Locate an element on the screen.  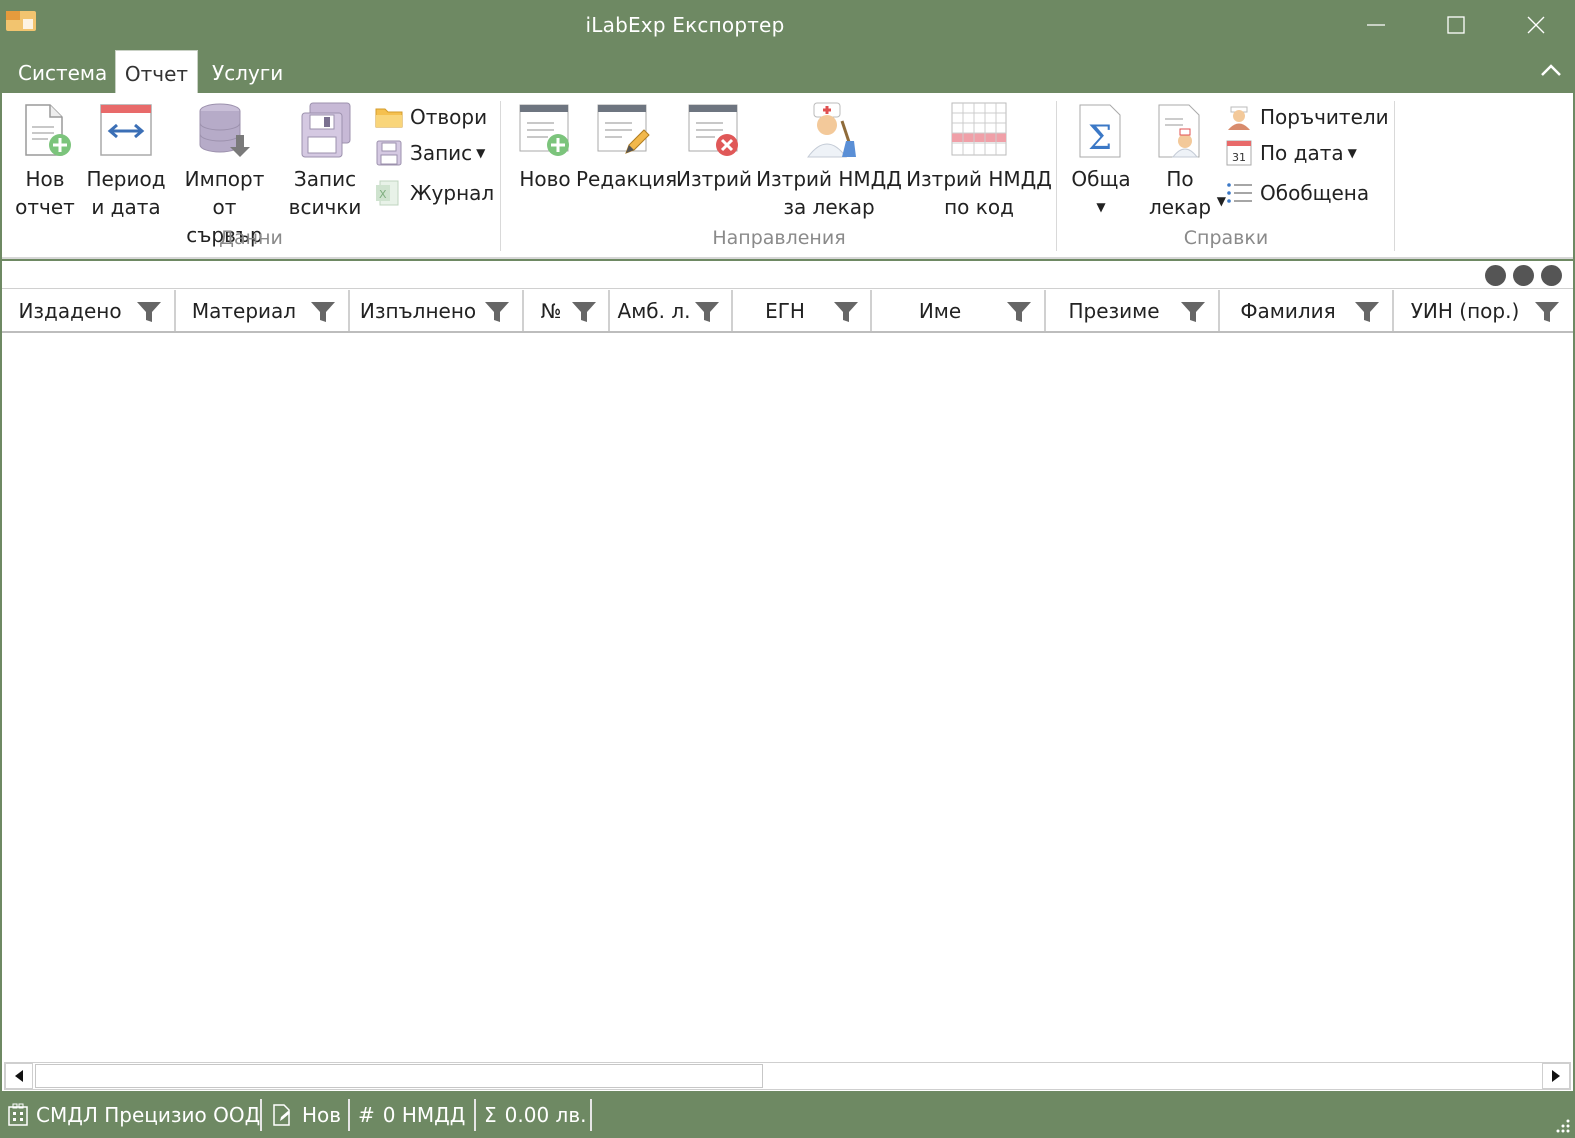
column-label: Издадено is located at coordinates (70, 311).